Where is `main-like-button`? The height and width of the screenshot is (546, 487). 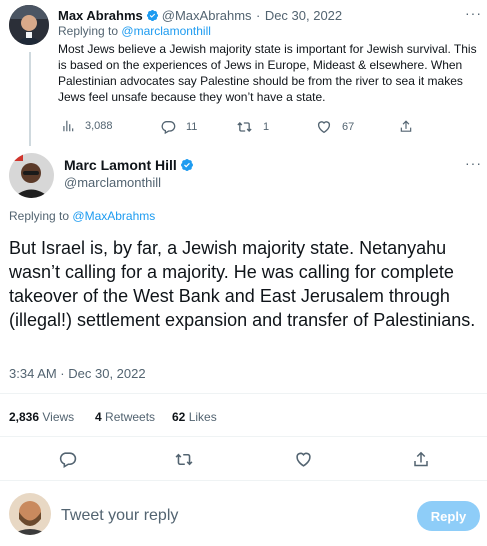 main-like-button is located at coordinates (303, 462).